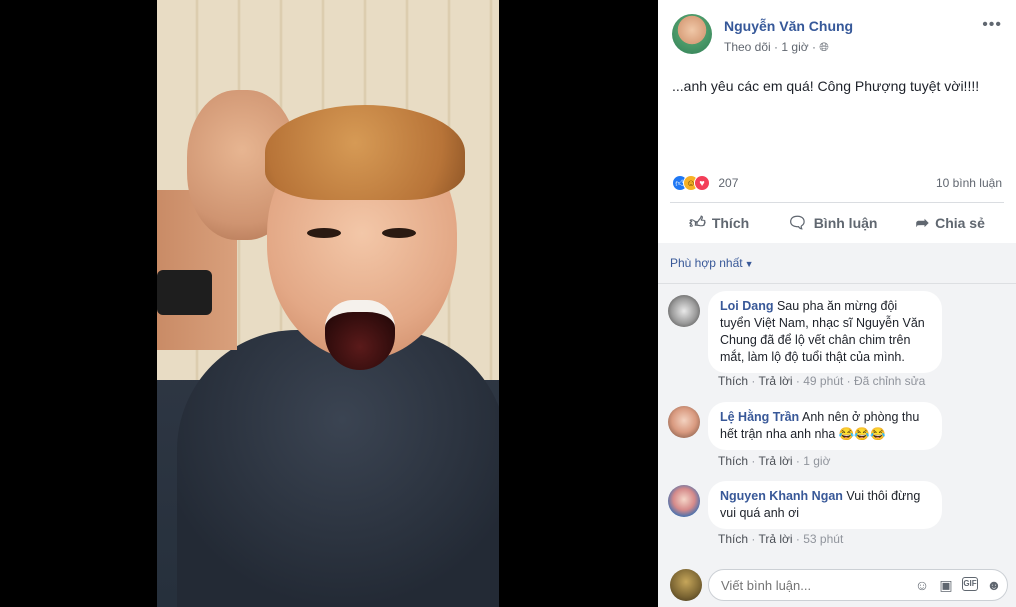  I want to click on photo-eye-right, so click(399, 233).